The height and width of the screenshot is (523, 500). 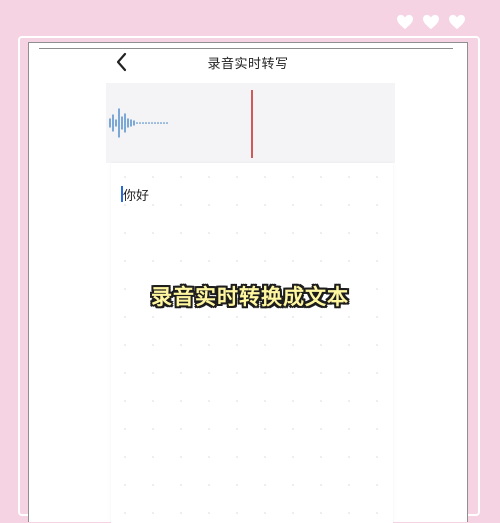 I want to click on recording-waveform-panel, so click(x=250, y=123).